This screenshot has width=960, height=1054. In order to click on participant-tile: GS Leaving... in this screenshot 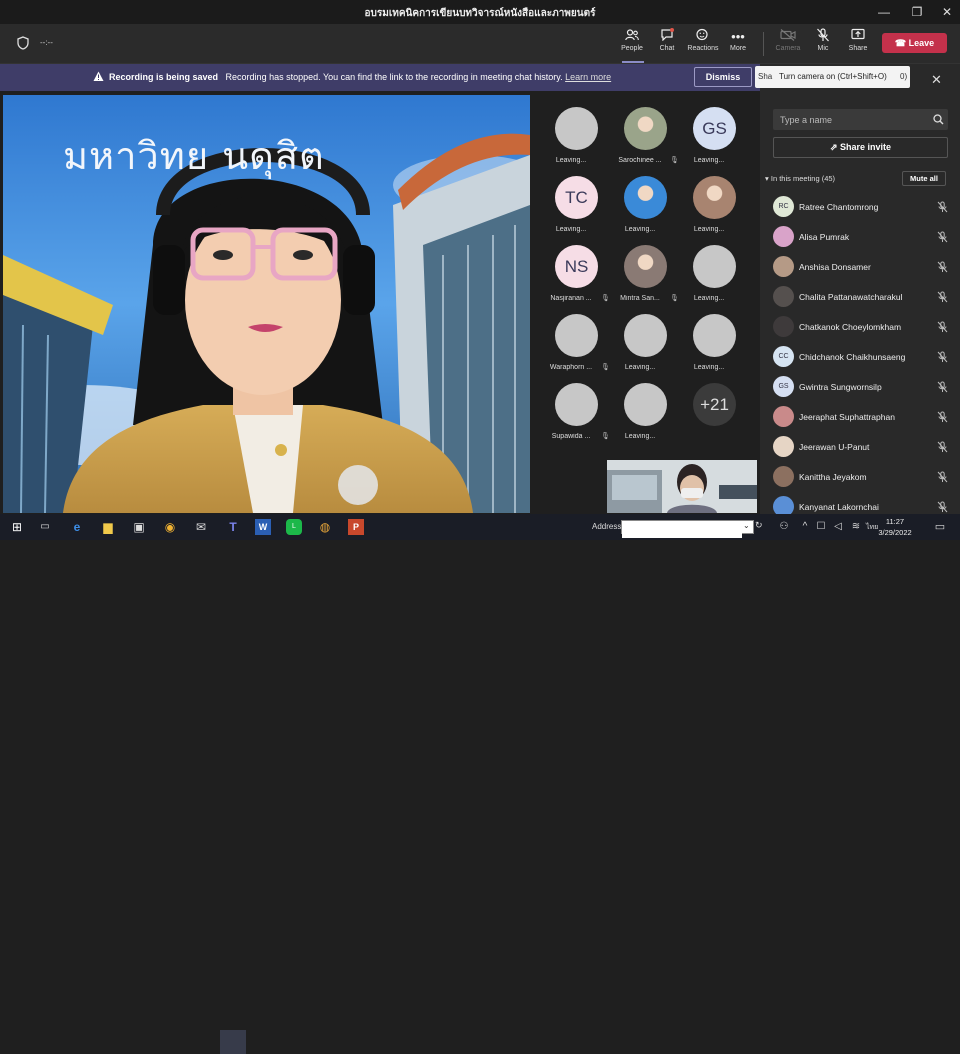, I will do `click(713, 134)`.